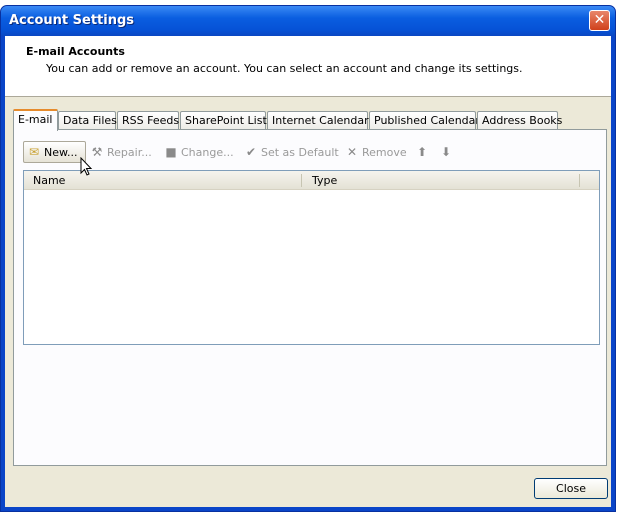 Image resolution: width=619 pixels, height=512 pixels. What do you see at coordinates (148, 120) in the screenshot?
I see `tab-rss-feeds: RSS Feeds` at bounding box center [148, 120].